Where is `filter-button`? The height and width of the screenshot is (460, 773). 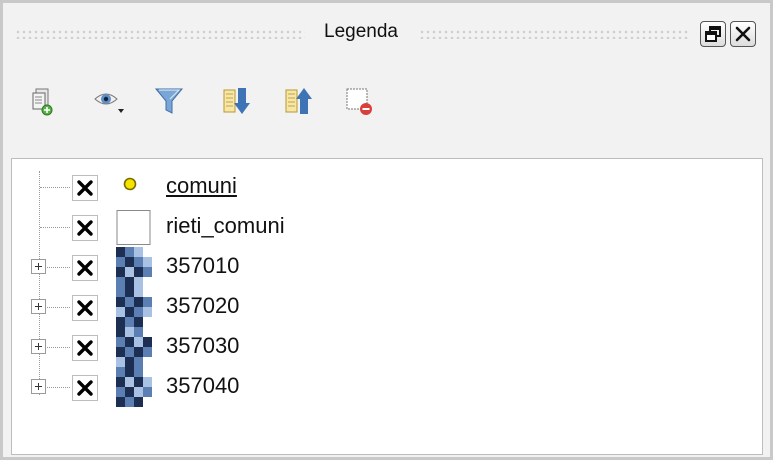 filter-button is located at coordinates (169, 101).